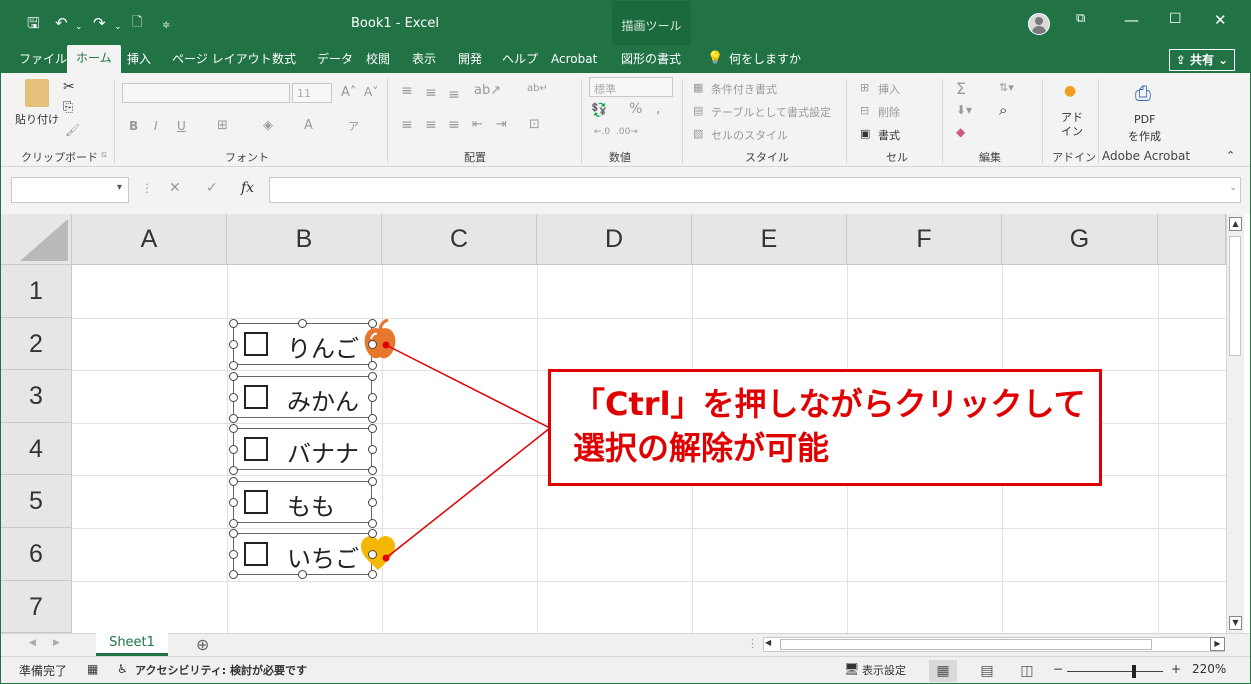 This screenshot has width=1251, height=684. I want to click on increase-indent-icon: ⇥, so click(501, 124).